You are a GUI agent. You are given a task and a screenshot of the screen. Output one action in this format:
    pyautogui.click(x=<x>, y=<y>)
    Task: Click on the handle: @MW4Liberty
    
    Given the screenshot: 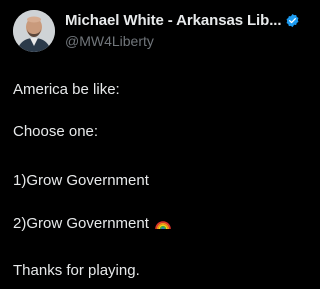 What is the action you would take?
    pyautogui.click(x=109, y=41)
    